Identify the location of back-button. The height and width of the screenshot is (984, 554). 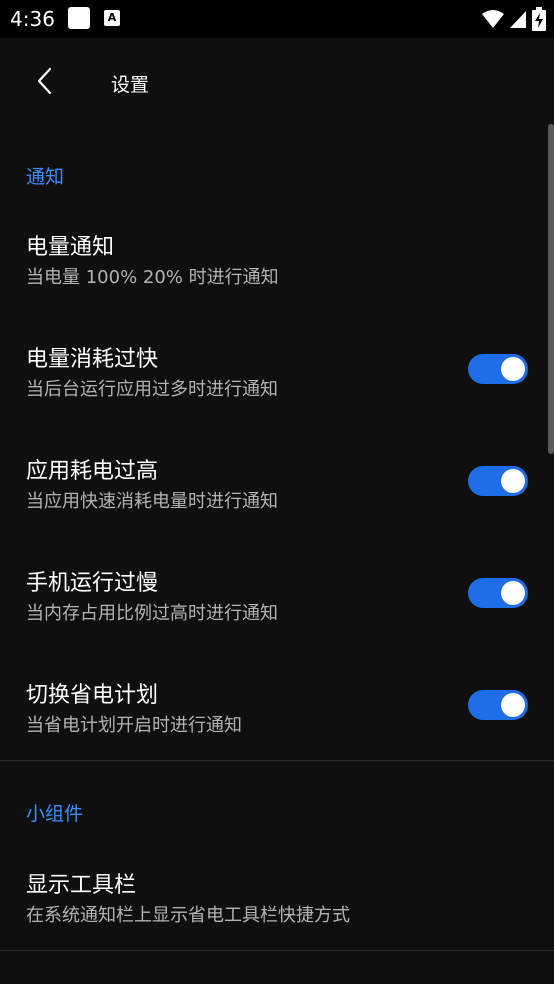
(44, 81).